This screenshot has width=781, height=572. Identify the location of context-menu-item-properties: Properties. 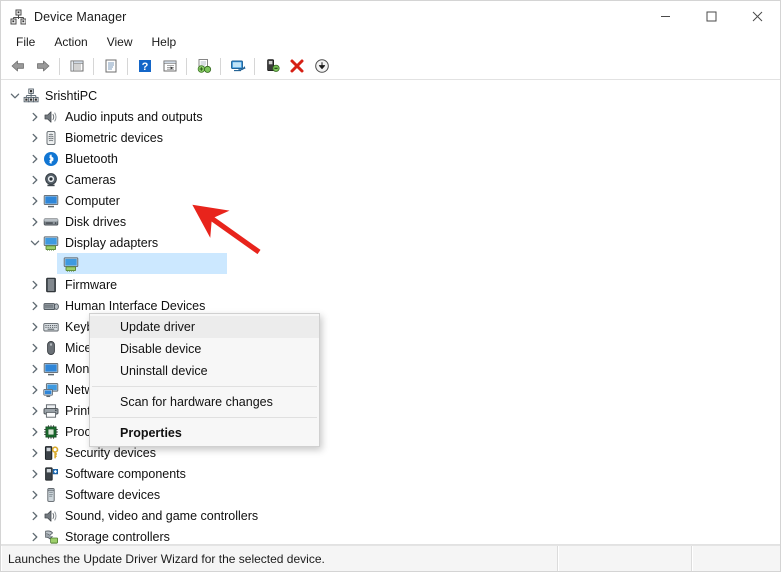
(204, 433).